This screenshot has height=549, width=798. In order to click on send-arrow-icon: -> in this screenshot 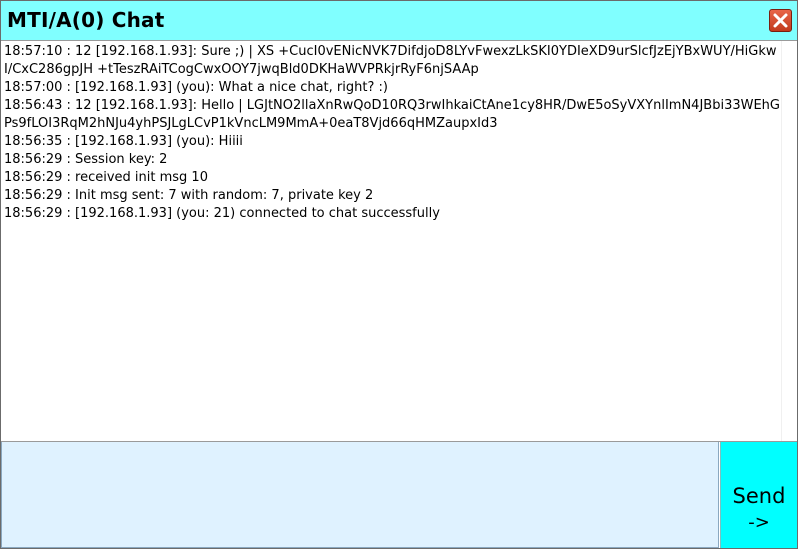, I will do `click(759, 522)`.